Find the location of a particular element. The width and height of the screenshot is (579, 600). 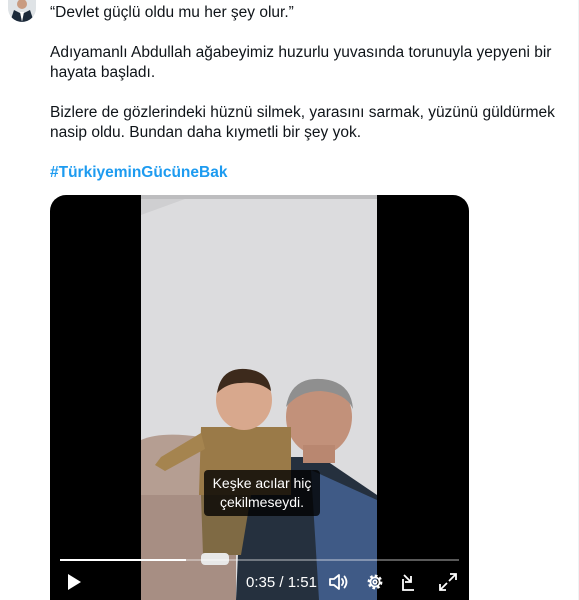

current-time: 0:35 is located at coordinates (261, 582).